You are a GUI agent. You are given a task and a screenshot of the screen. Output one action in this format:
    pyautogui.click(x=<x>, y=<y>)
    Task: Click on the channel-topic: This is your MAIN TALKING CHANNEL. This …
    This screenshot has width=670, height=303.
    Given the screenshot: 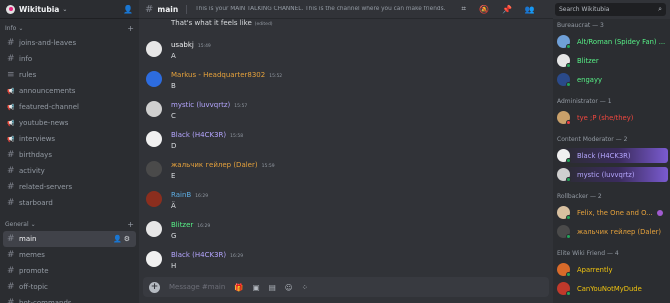 What is the action you would take?
    pyautogui.click(x=320, y=9)
    